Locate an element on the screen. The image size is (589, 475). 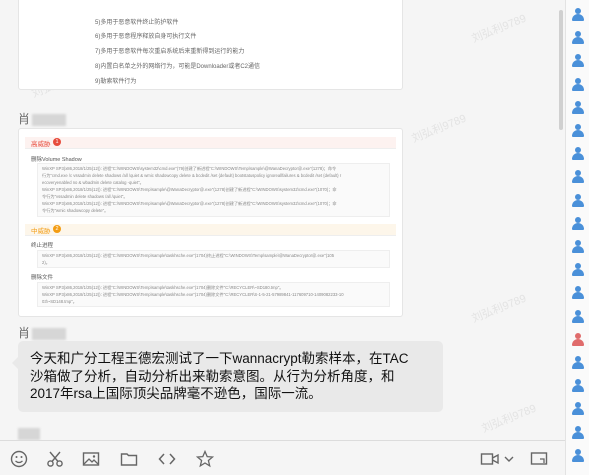
sender-name is located at coordinates (29, 433).